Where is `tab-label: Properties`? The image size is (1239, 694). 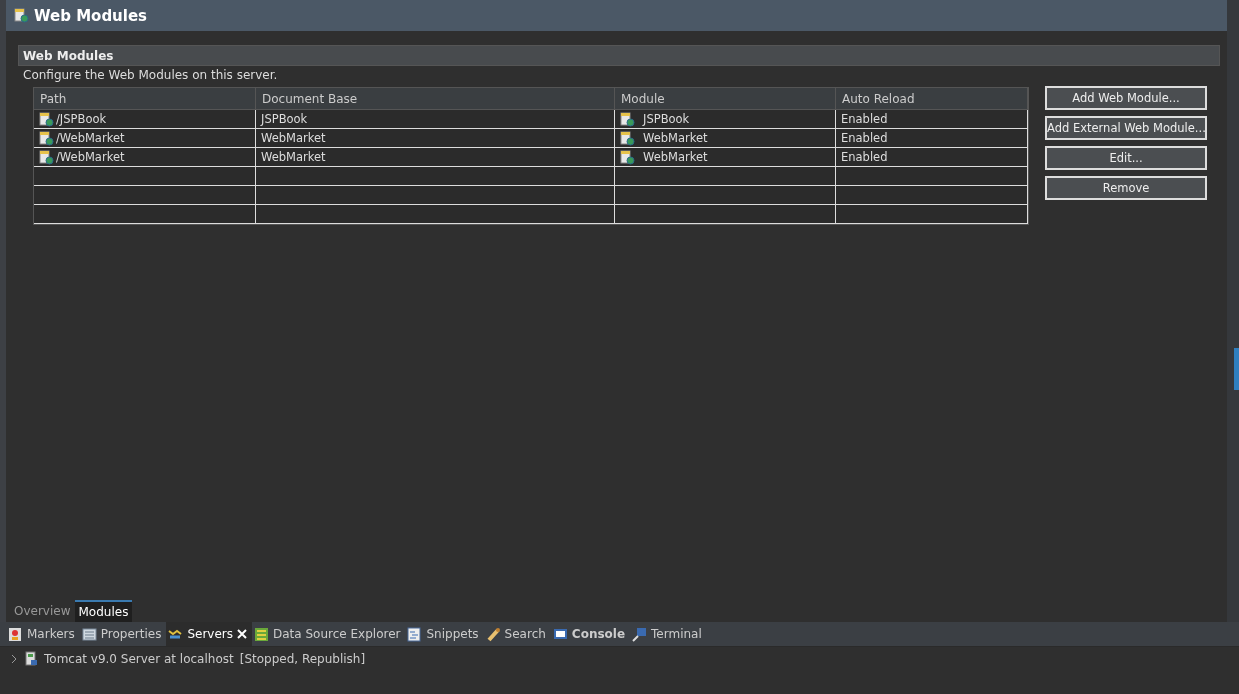
tab-label: Properties is located at coordinates (131, 634).